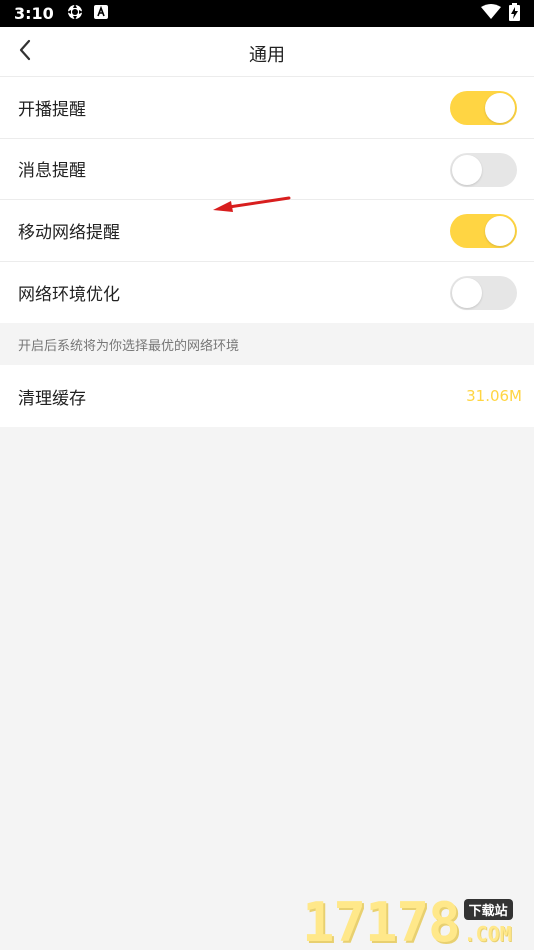 Image resolution: width=534 pixels, height=950 pixels. Describe the element at coordinates (69, 232) in the screenshot. I see `setting-label: 移动网络提醒` at that location.